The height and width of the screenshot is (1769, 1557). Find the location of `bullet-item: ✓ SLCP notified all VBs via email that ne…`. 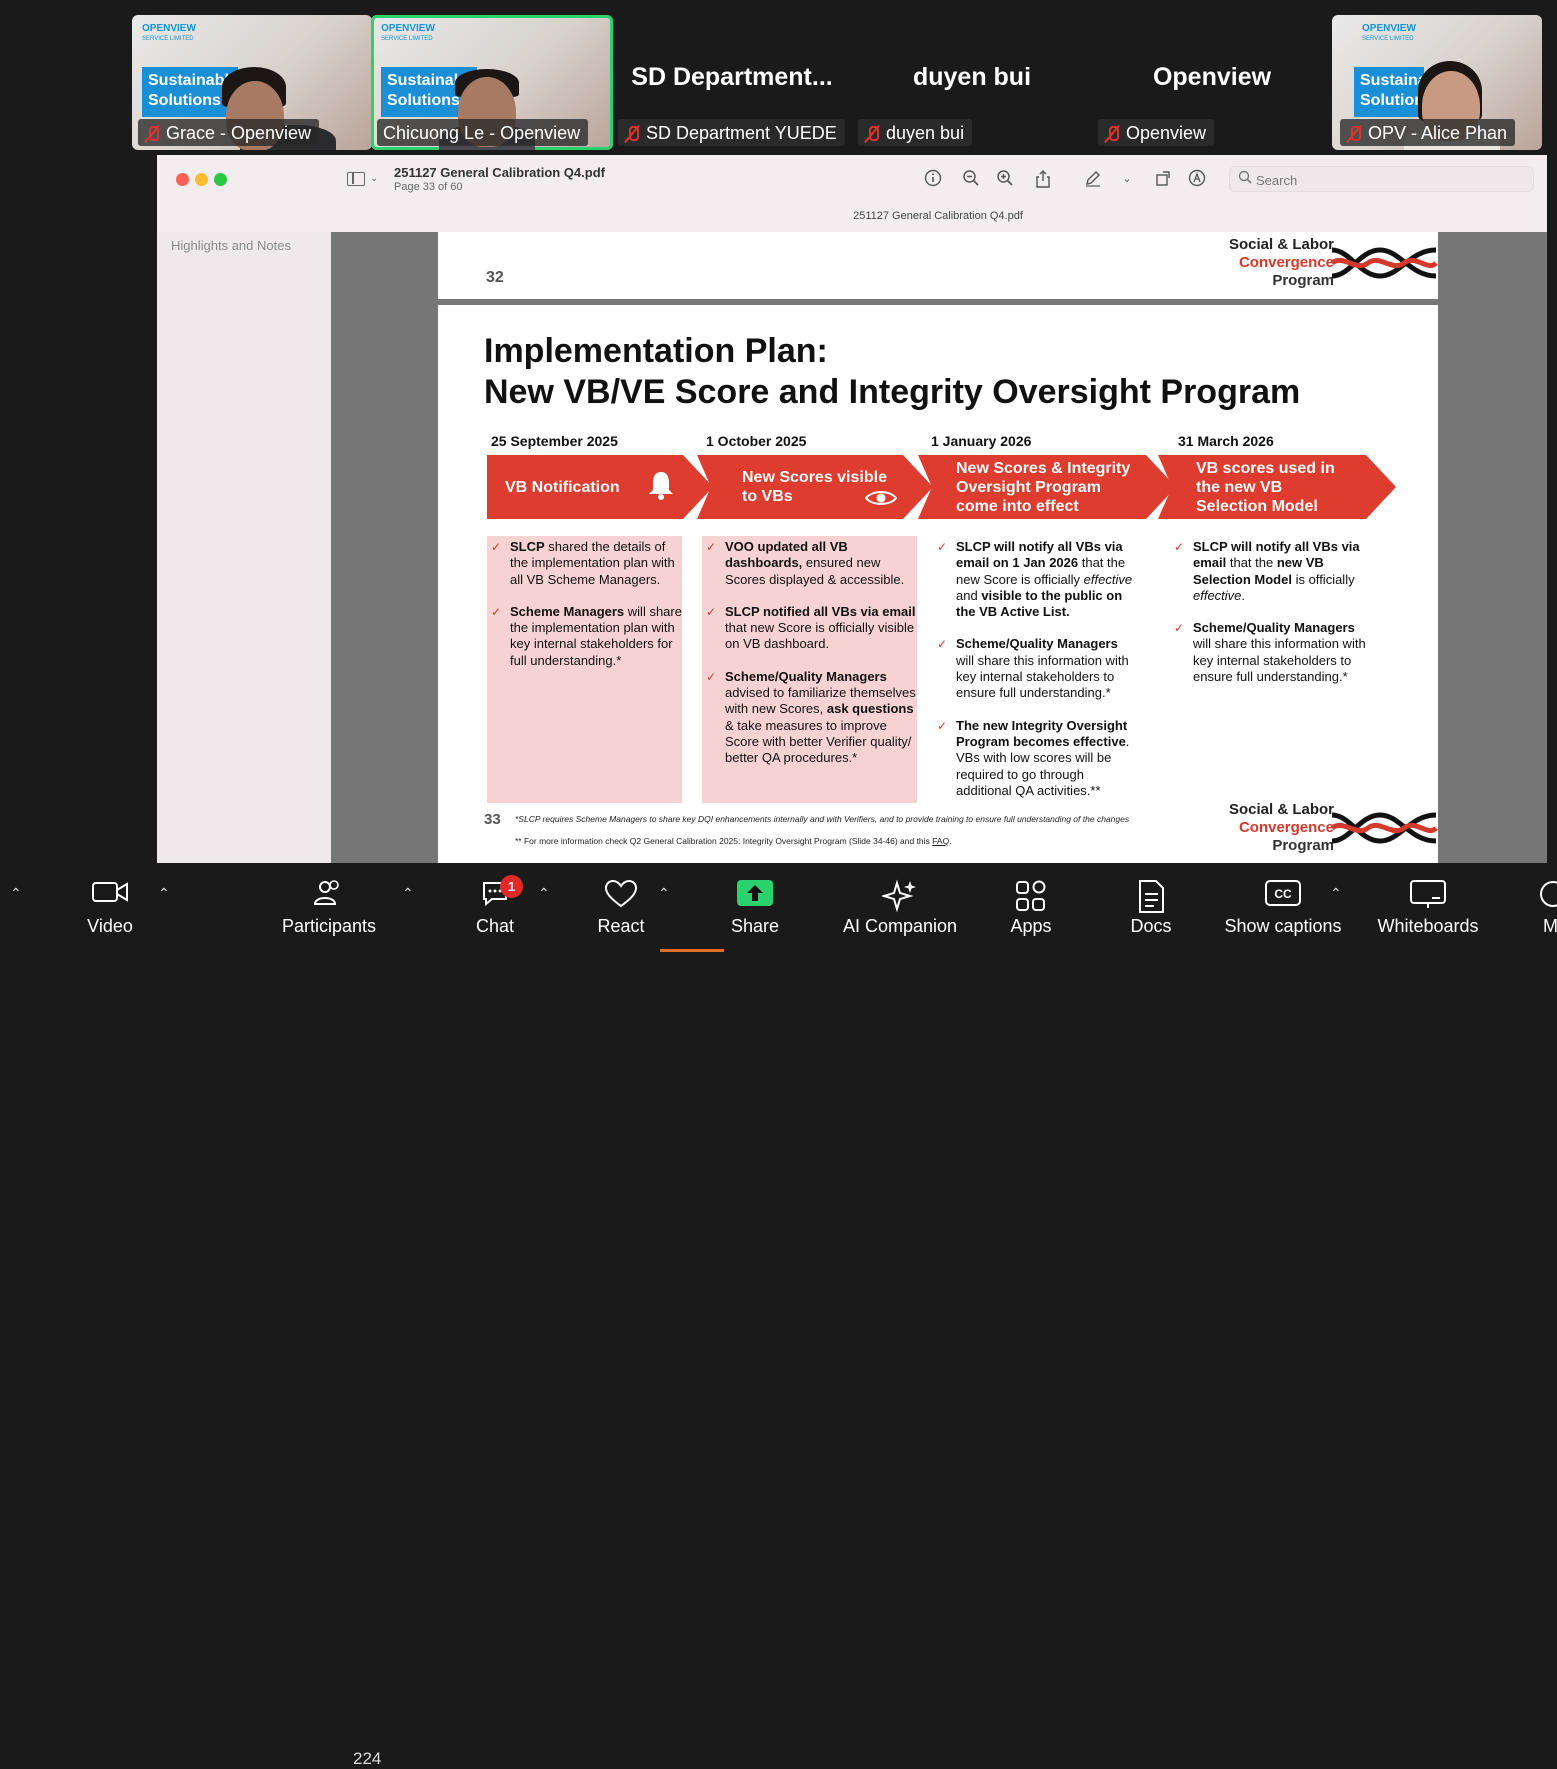

bullet-item: ✓ SLCP notified all VBs via email that ne… is located at coordinates (811, 627).